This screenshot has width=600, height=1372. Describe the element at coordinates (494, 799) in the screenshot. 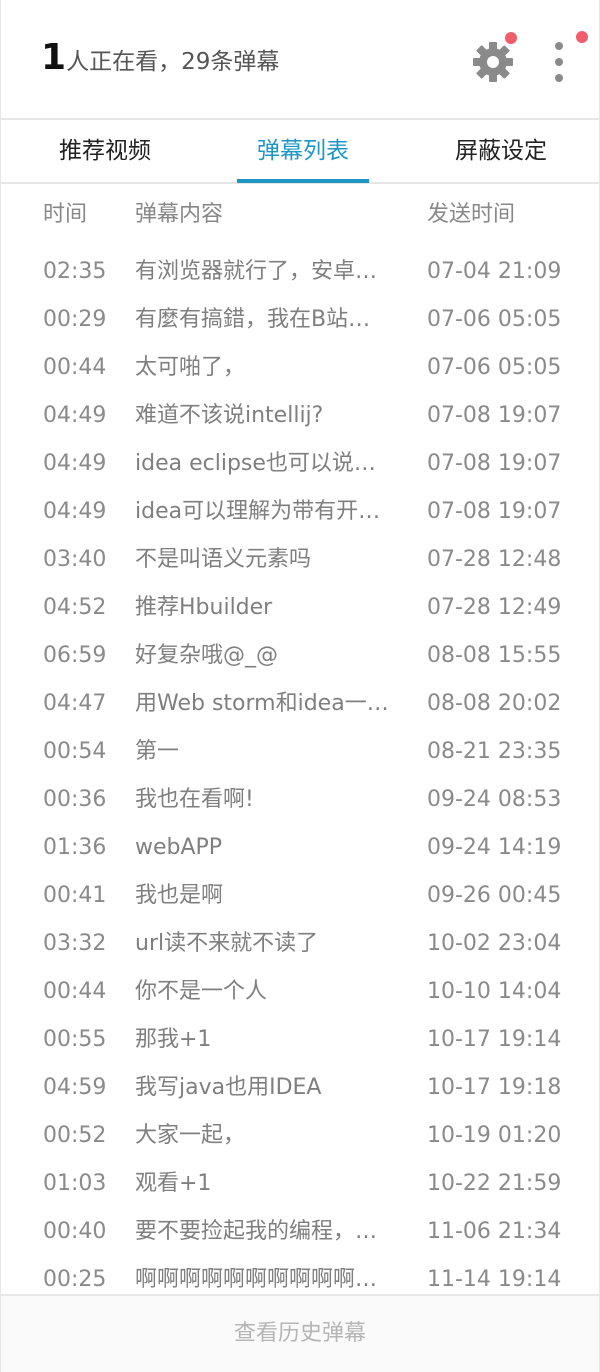

I see `danmaku-sent-time: 09-24 08:53` at that location.